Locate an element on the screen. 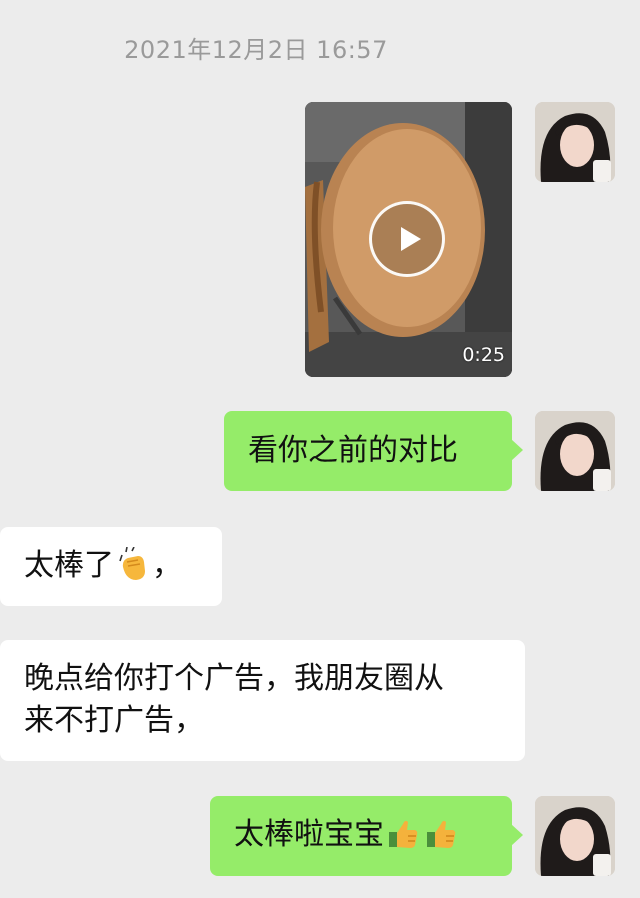 The image size is (640, 898). received-message-bubble: 太棒了 ， is located at coordinates (111, 566).